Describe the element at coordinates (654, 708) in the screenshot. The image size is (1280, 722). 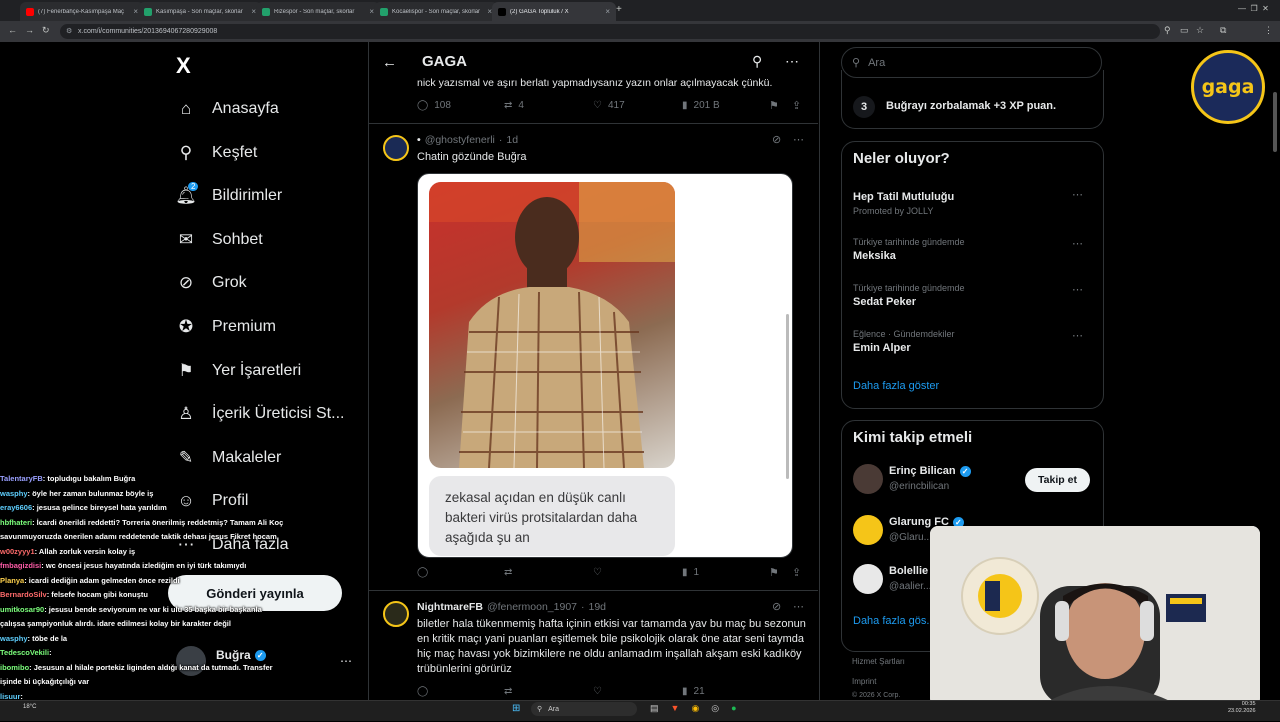
I see `file-explorer-icon: ▤` at that location.